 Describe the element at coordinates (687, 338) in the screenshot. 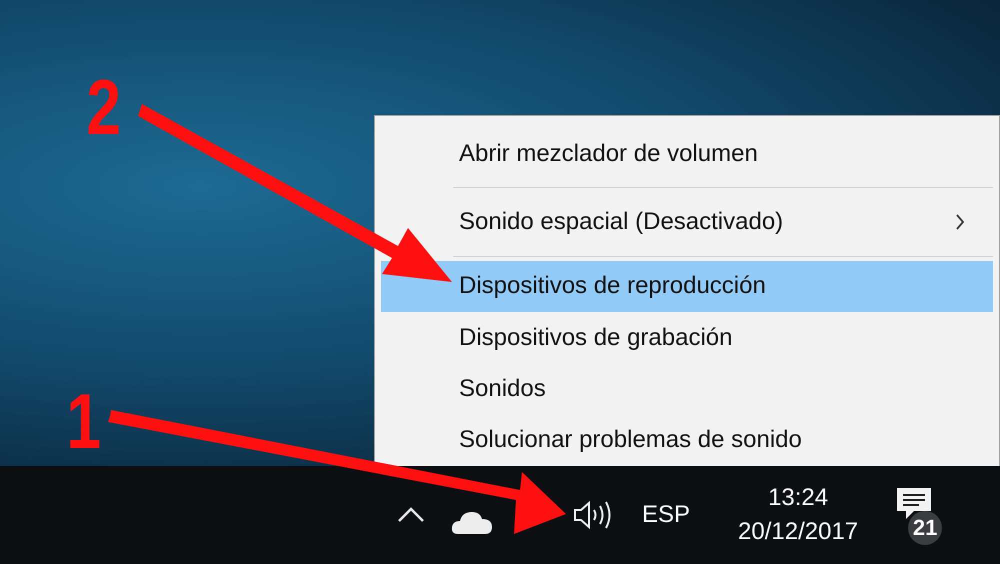

I see `menu-item: Dispositivos de grabación` at that location.